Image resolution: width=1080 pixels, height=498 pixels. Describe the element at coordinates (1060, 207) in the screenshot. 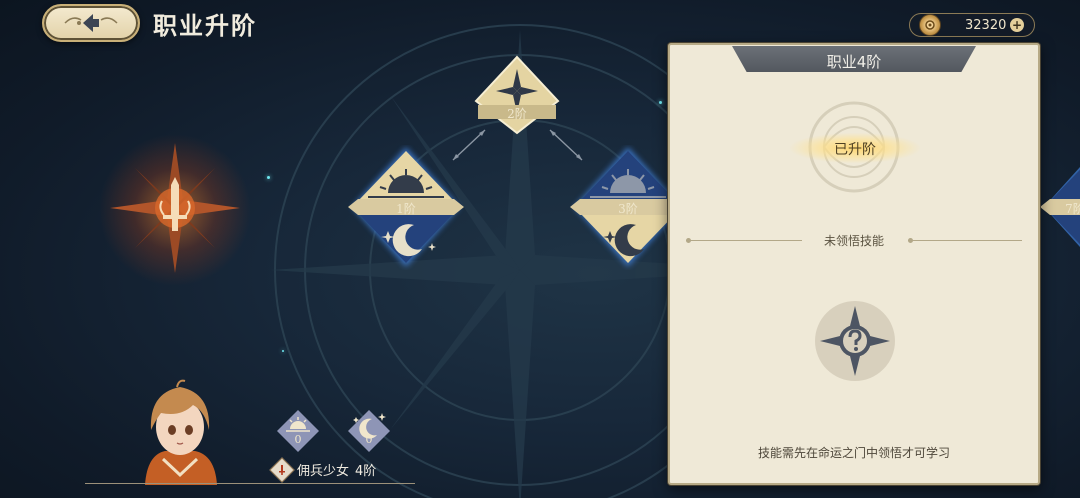

I see `rank-node-7: 7阶` at that location.